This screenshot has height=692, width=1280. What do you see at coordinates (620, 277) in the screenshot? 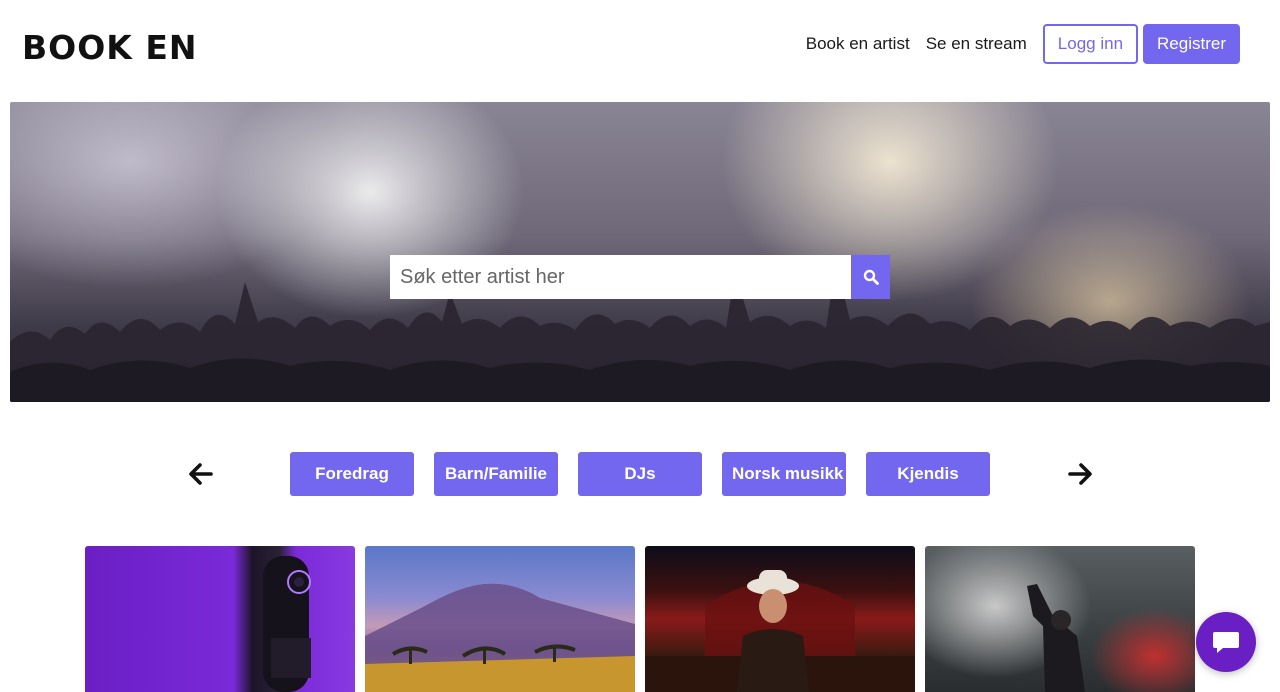
I see `search-input` at bounding box center [620, 277].